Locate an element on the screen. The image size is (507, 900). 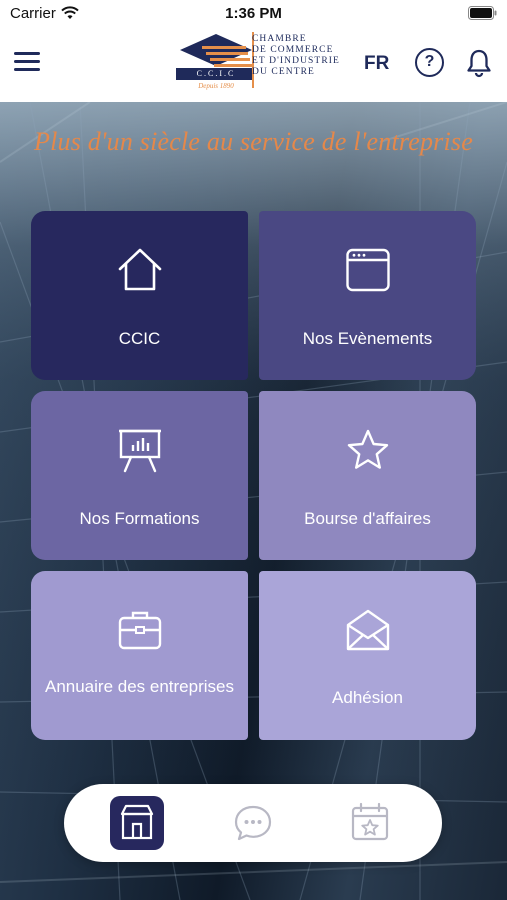
bell-icon is located at coordinates (479, 63).